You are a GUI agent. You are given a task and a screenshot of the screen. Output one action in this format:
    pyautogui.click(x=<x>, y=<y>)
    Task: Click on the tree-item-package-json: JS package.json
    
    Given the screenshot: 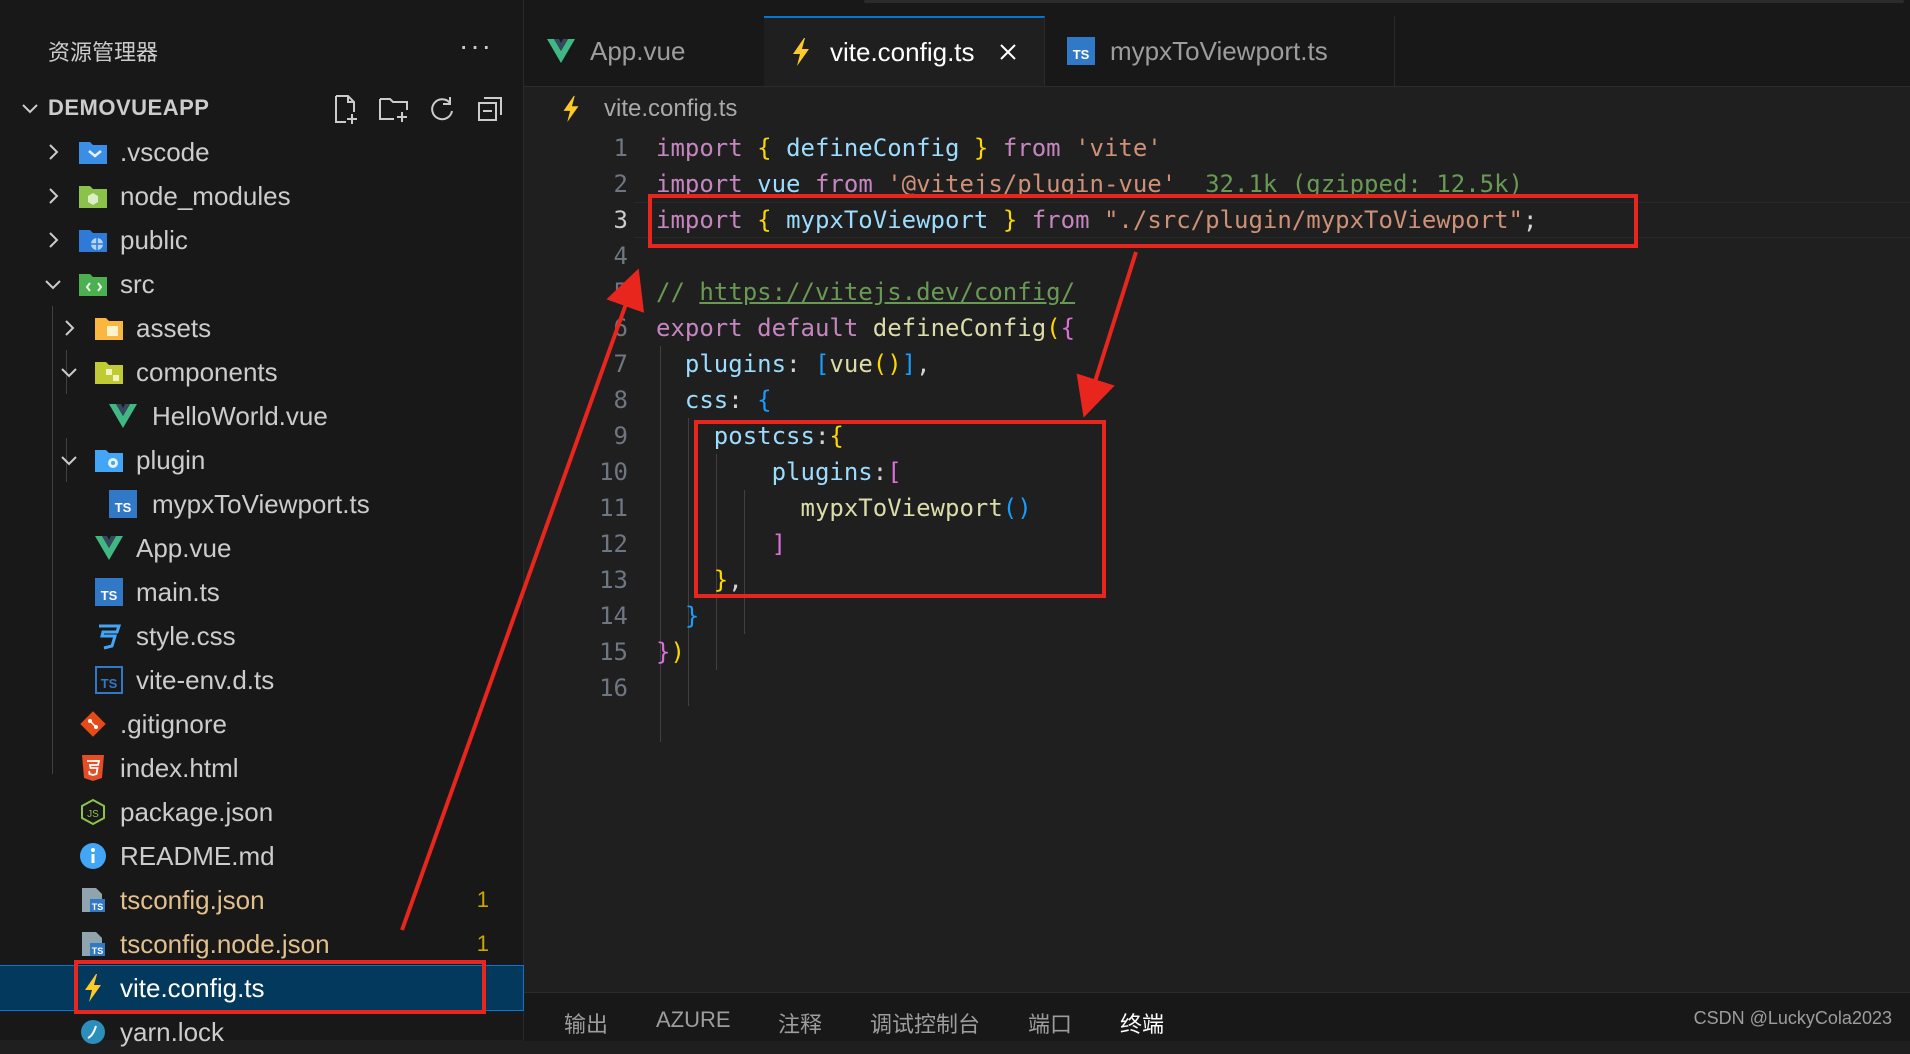 What is the action you would take?
    pyautogui.click(x=261, y=812)
    